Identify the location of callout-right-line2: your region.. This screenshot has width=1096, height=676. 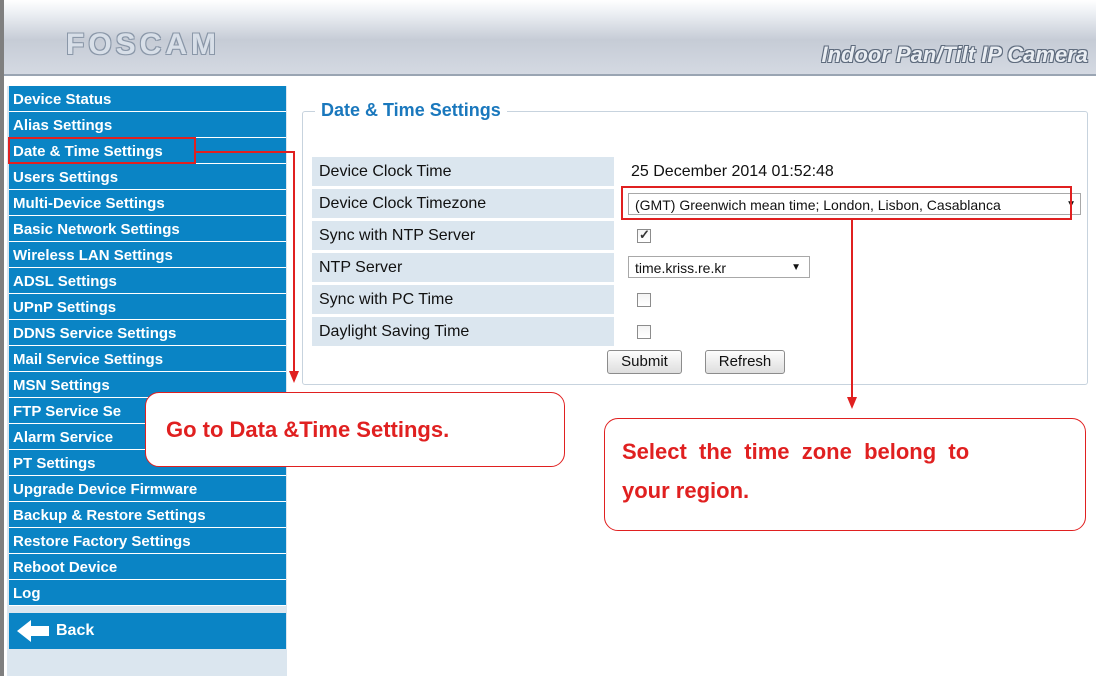
(686, 490).